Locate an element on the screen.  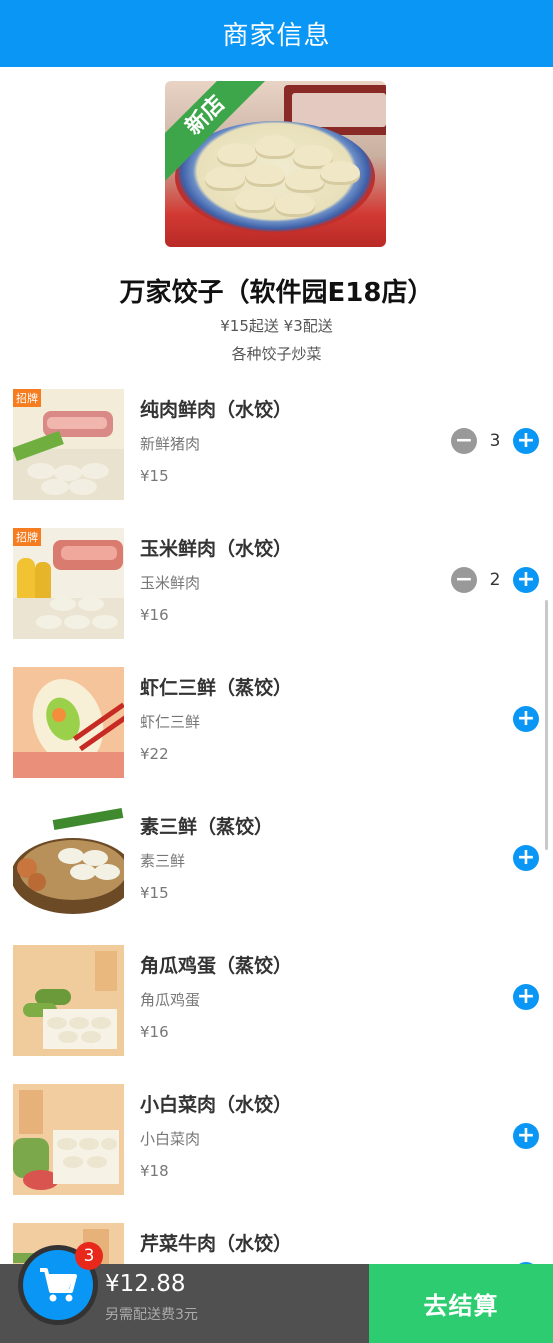
shop-name: 万家饺子（软件园E18店） is located at coordinates (276, 293).